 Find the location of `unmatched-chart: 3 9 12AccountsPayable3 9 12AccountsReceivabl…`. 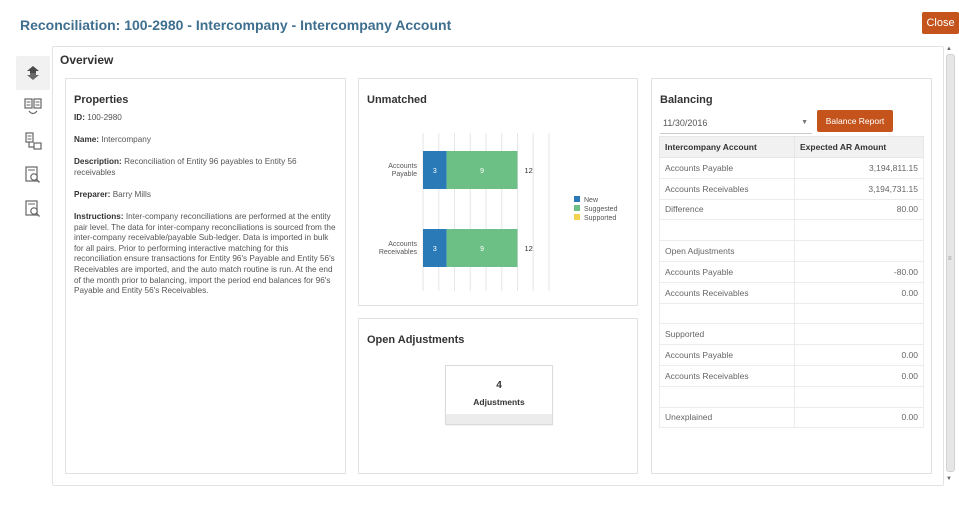

unmatched-chart: 3 9 12AccountsPayable3 9 12AccountsReceivabl… is located at coordinates (498, 212).